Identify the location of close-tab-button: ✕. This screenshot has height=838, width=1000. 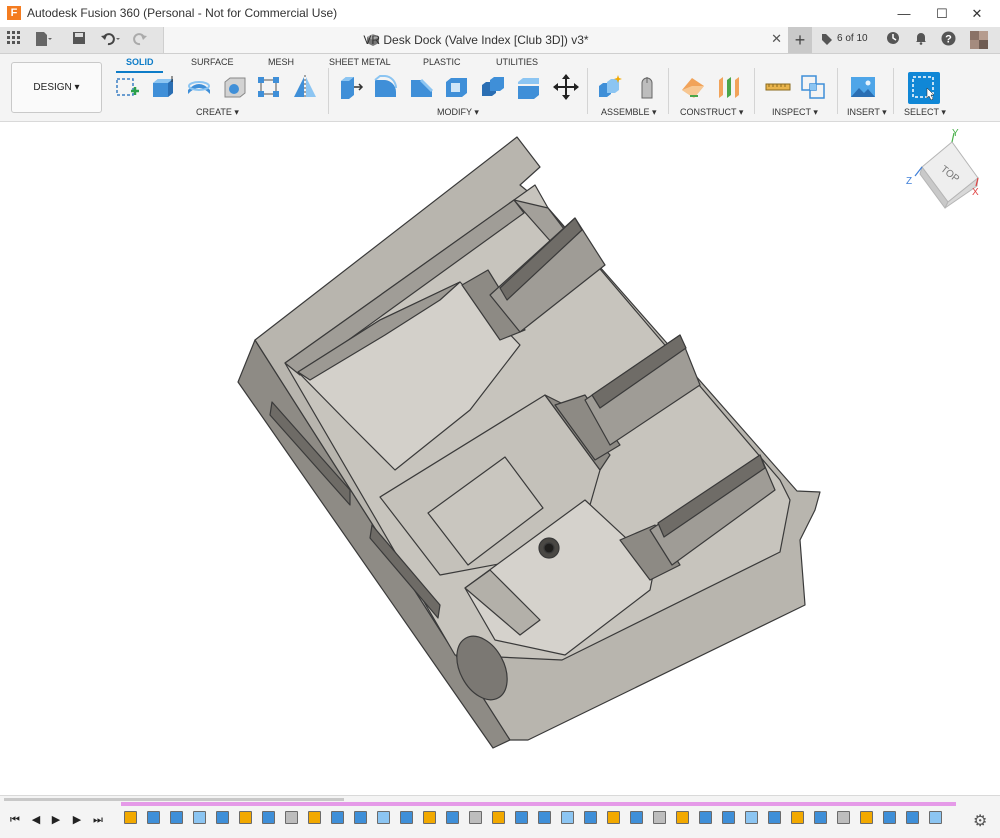
(776, 39).